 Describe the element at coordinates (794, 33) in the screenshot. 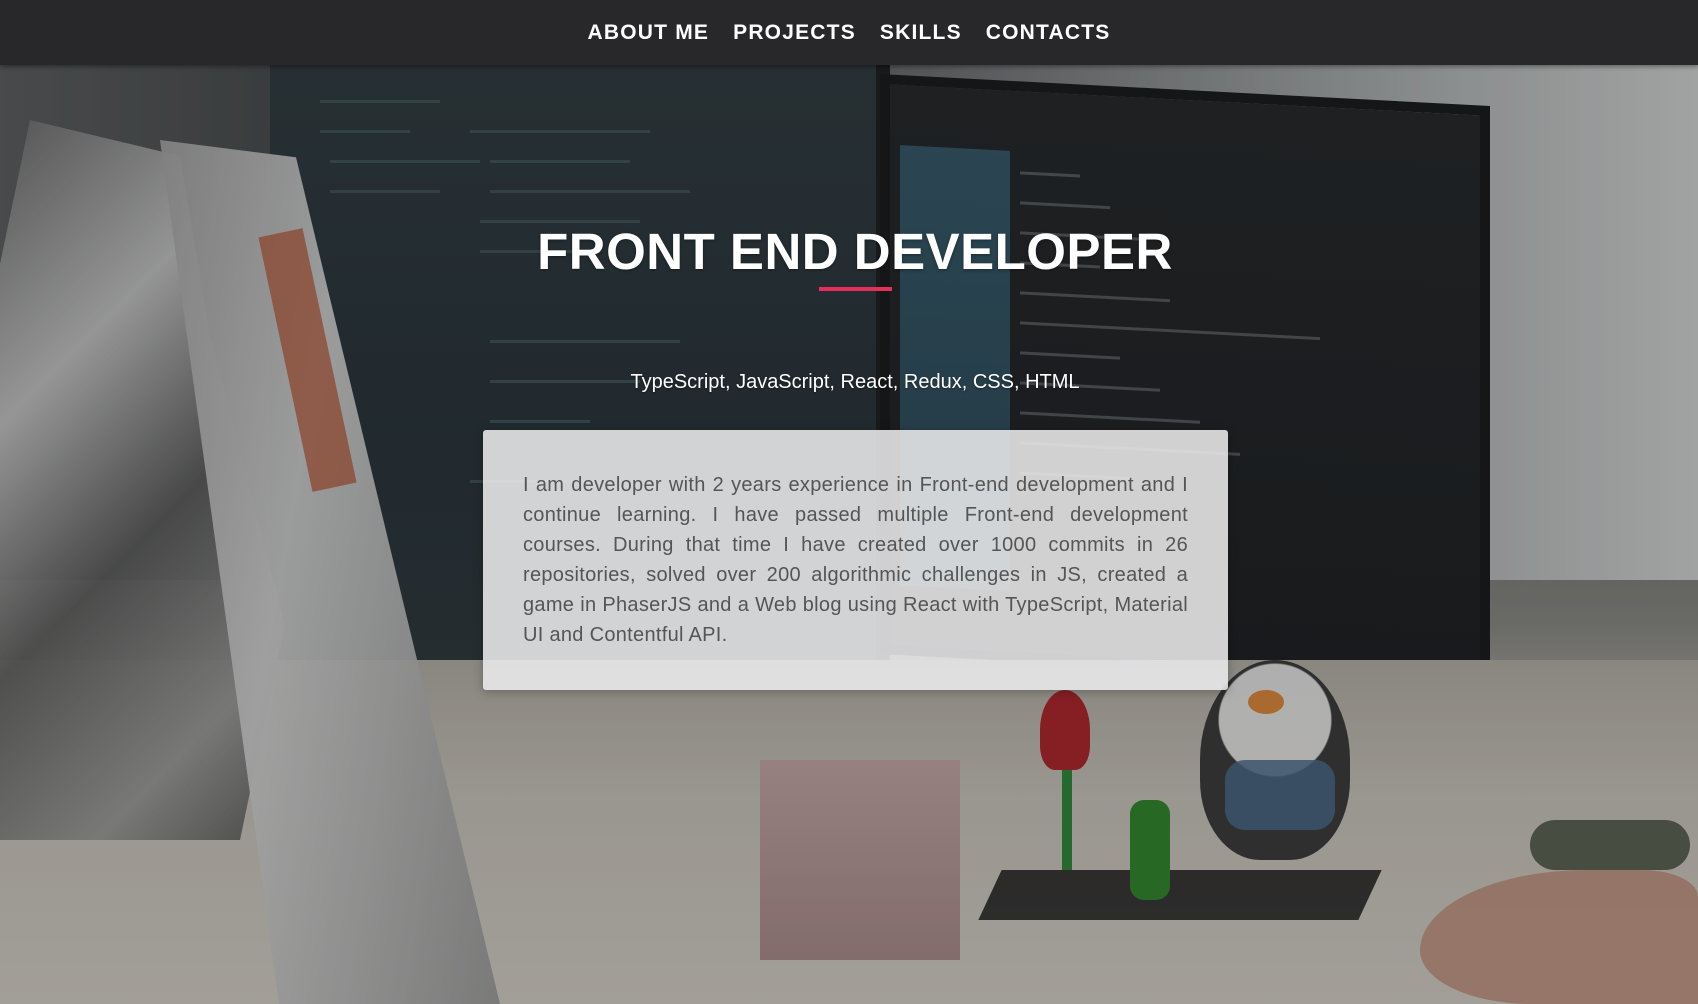

I see `nav-link-projects: PROJECTS` at that location.